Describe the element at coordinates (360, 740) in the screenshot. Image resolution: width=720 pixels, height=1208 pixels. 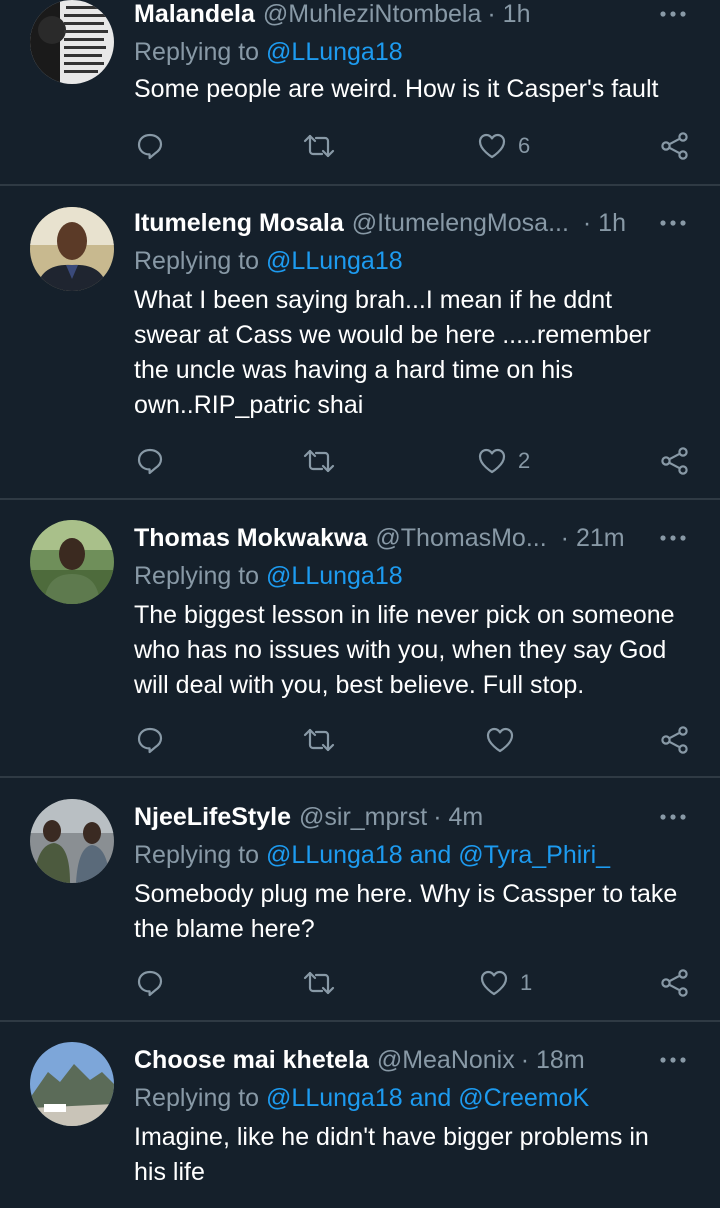
I see `tweet-actions` at that location.